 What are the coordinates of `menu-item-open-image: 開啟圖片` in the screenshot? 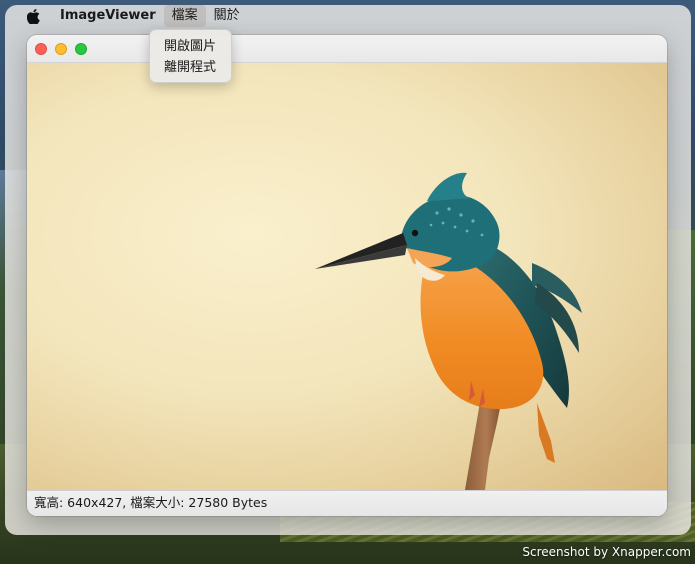 It's located at (190, 46).